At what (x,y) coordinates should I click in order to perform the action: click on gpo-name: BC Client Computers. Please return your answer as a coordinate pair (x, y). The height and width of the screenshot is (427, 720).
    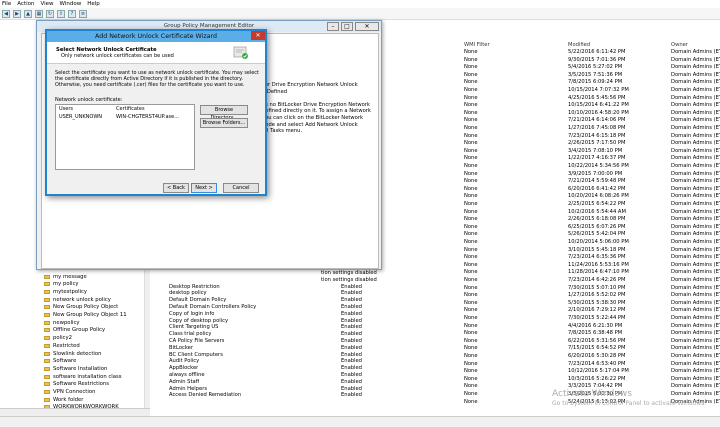
    Looking at the image, I should click on (196, 355).